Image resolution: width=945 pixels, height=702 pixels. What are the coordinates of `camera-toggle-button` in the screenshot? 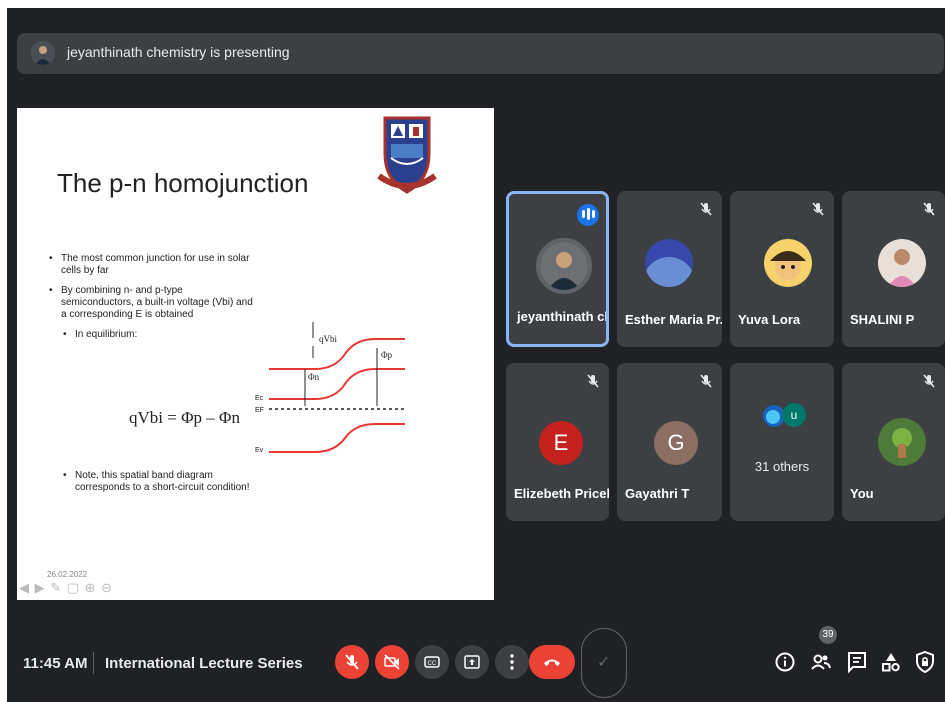 It's located at (392, 662).